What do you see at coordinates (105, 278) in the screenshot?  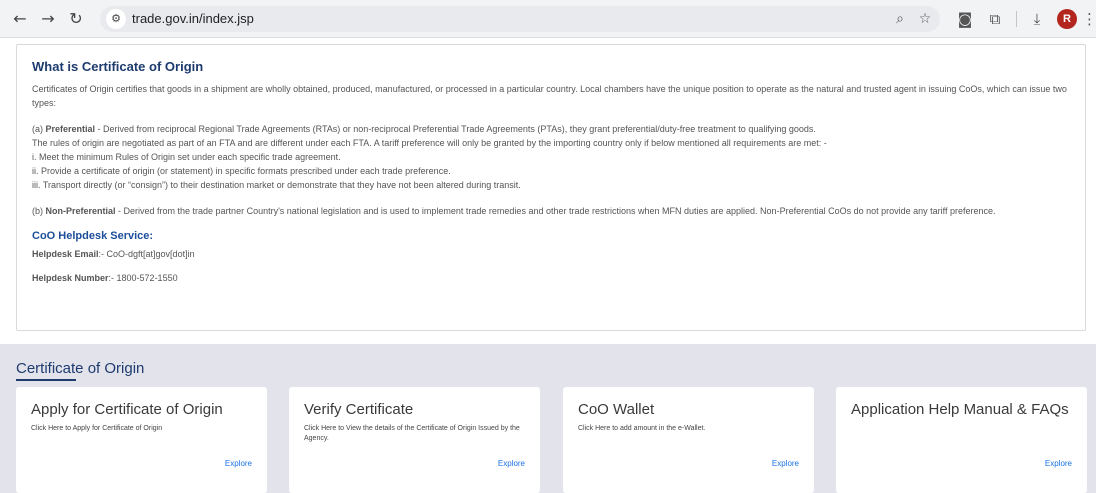 I see `helpdesk-number: Helpdesk Number:- 1800-572-1550` at bounding box center [105, 278].